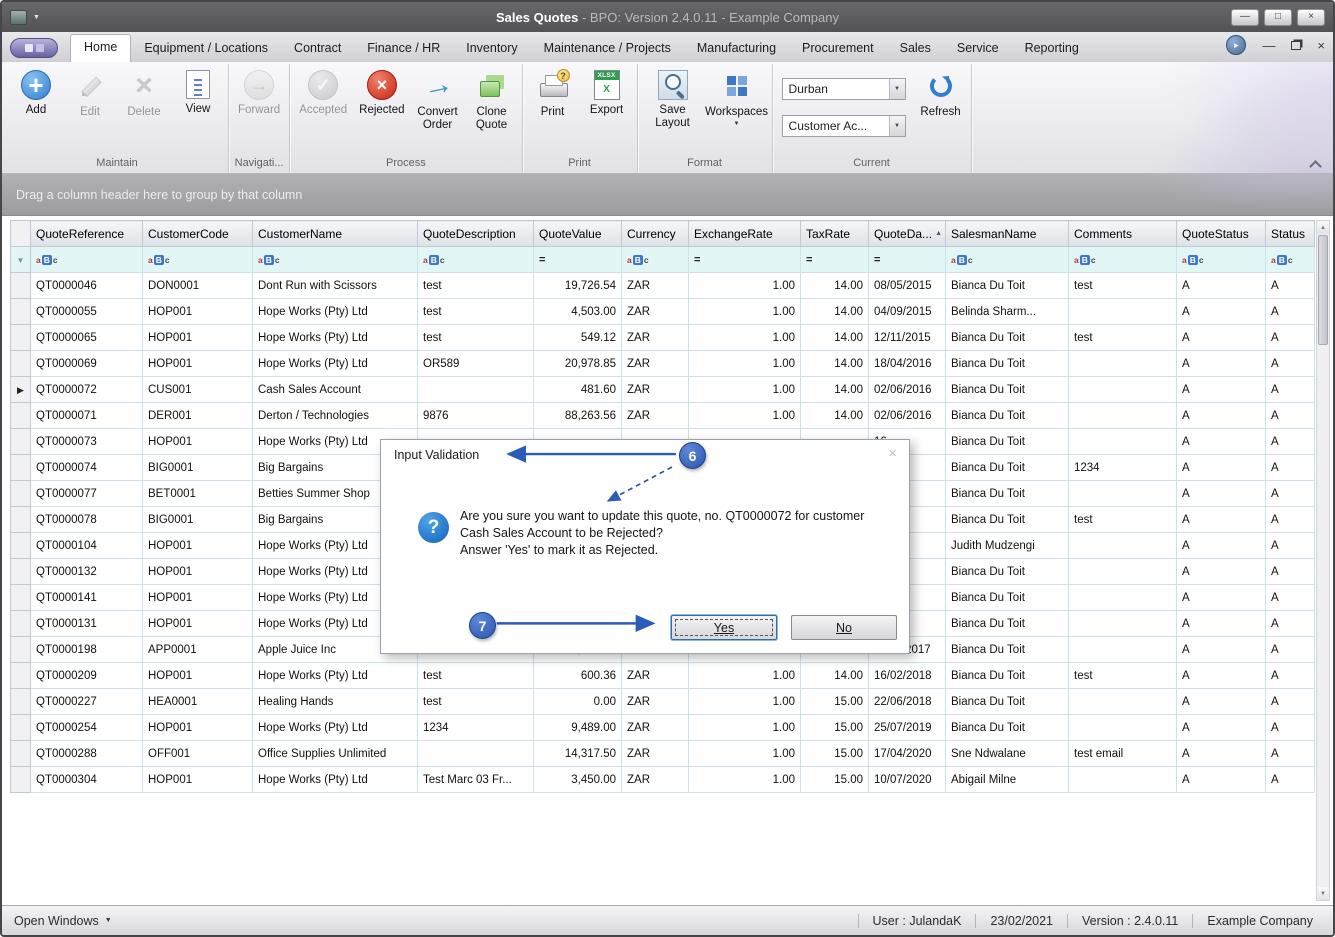 The height and width of the screenshot is (937, 1335). What do you see at coordinates (941, 91) in the screenshot?
I see `refresh-button: Refresh` at bounding box center [941, 91].